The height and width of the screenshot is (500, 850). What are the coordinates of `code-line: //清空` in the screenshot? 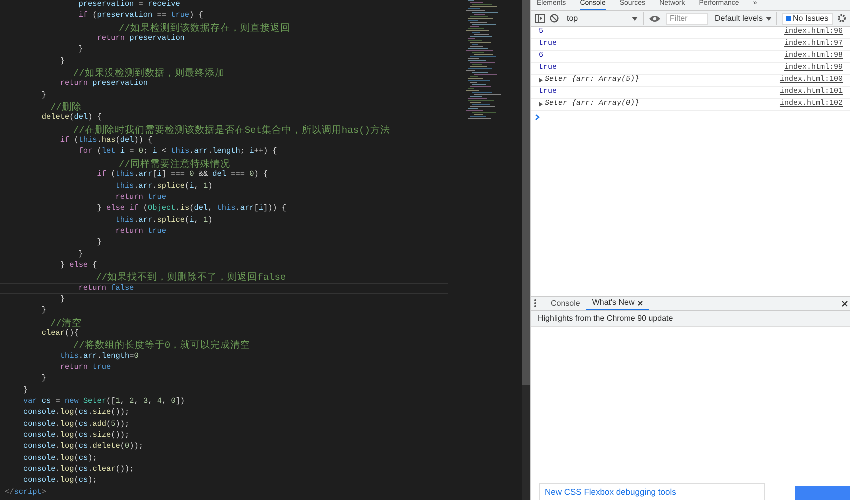 It's located at (67, 322).